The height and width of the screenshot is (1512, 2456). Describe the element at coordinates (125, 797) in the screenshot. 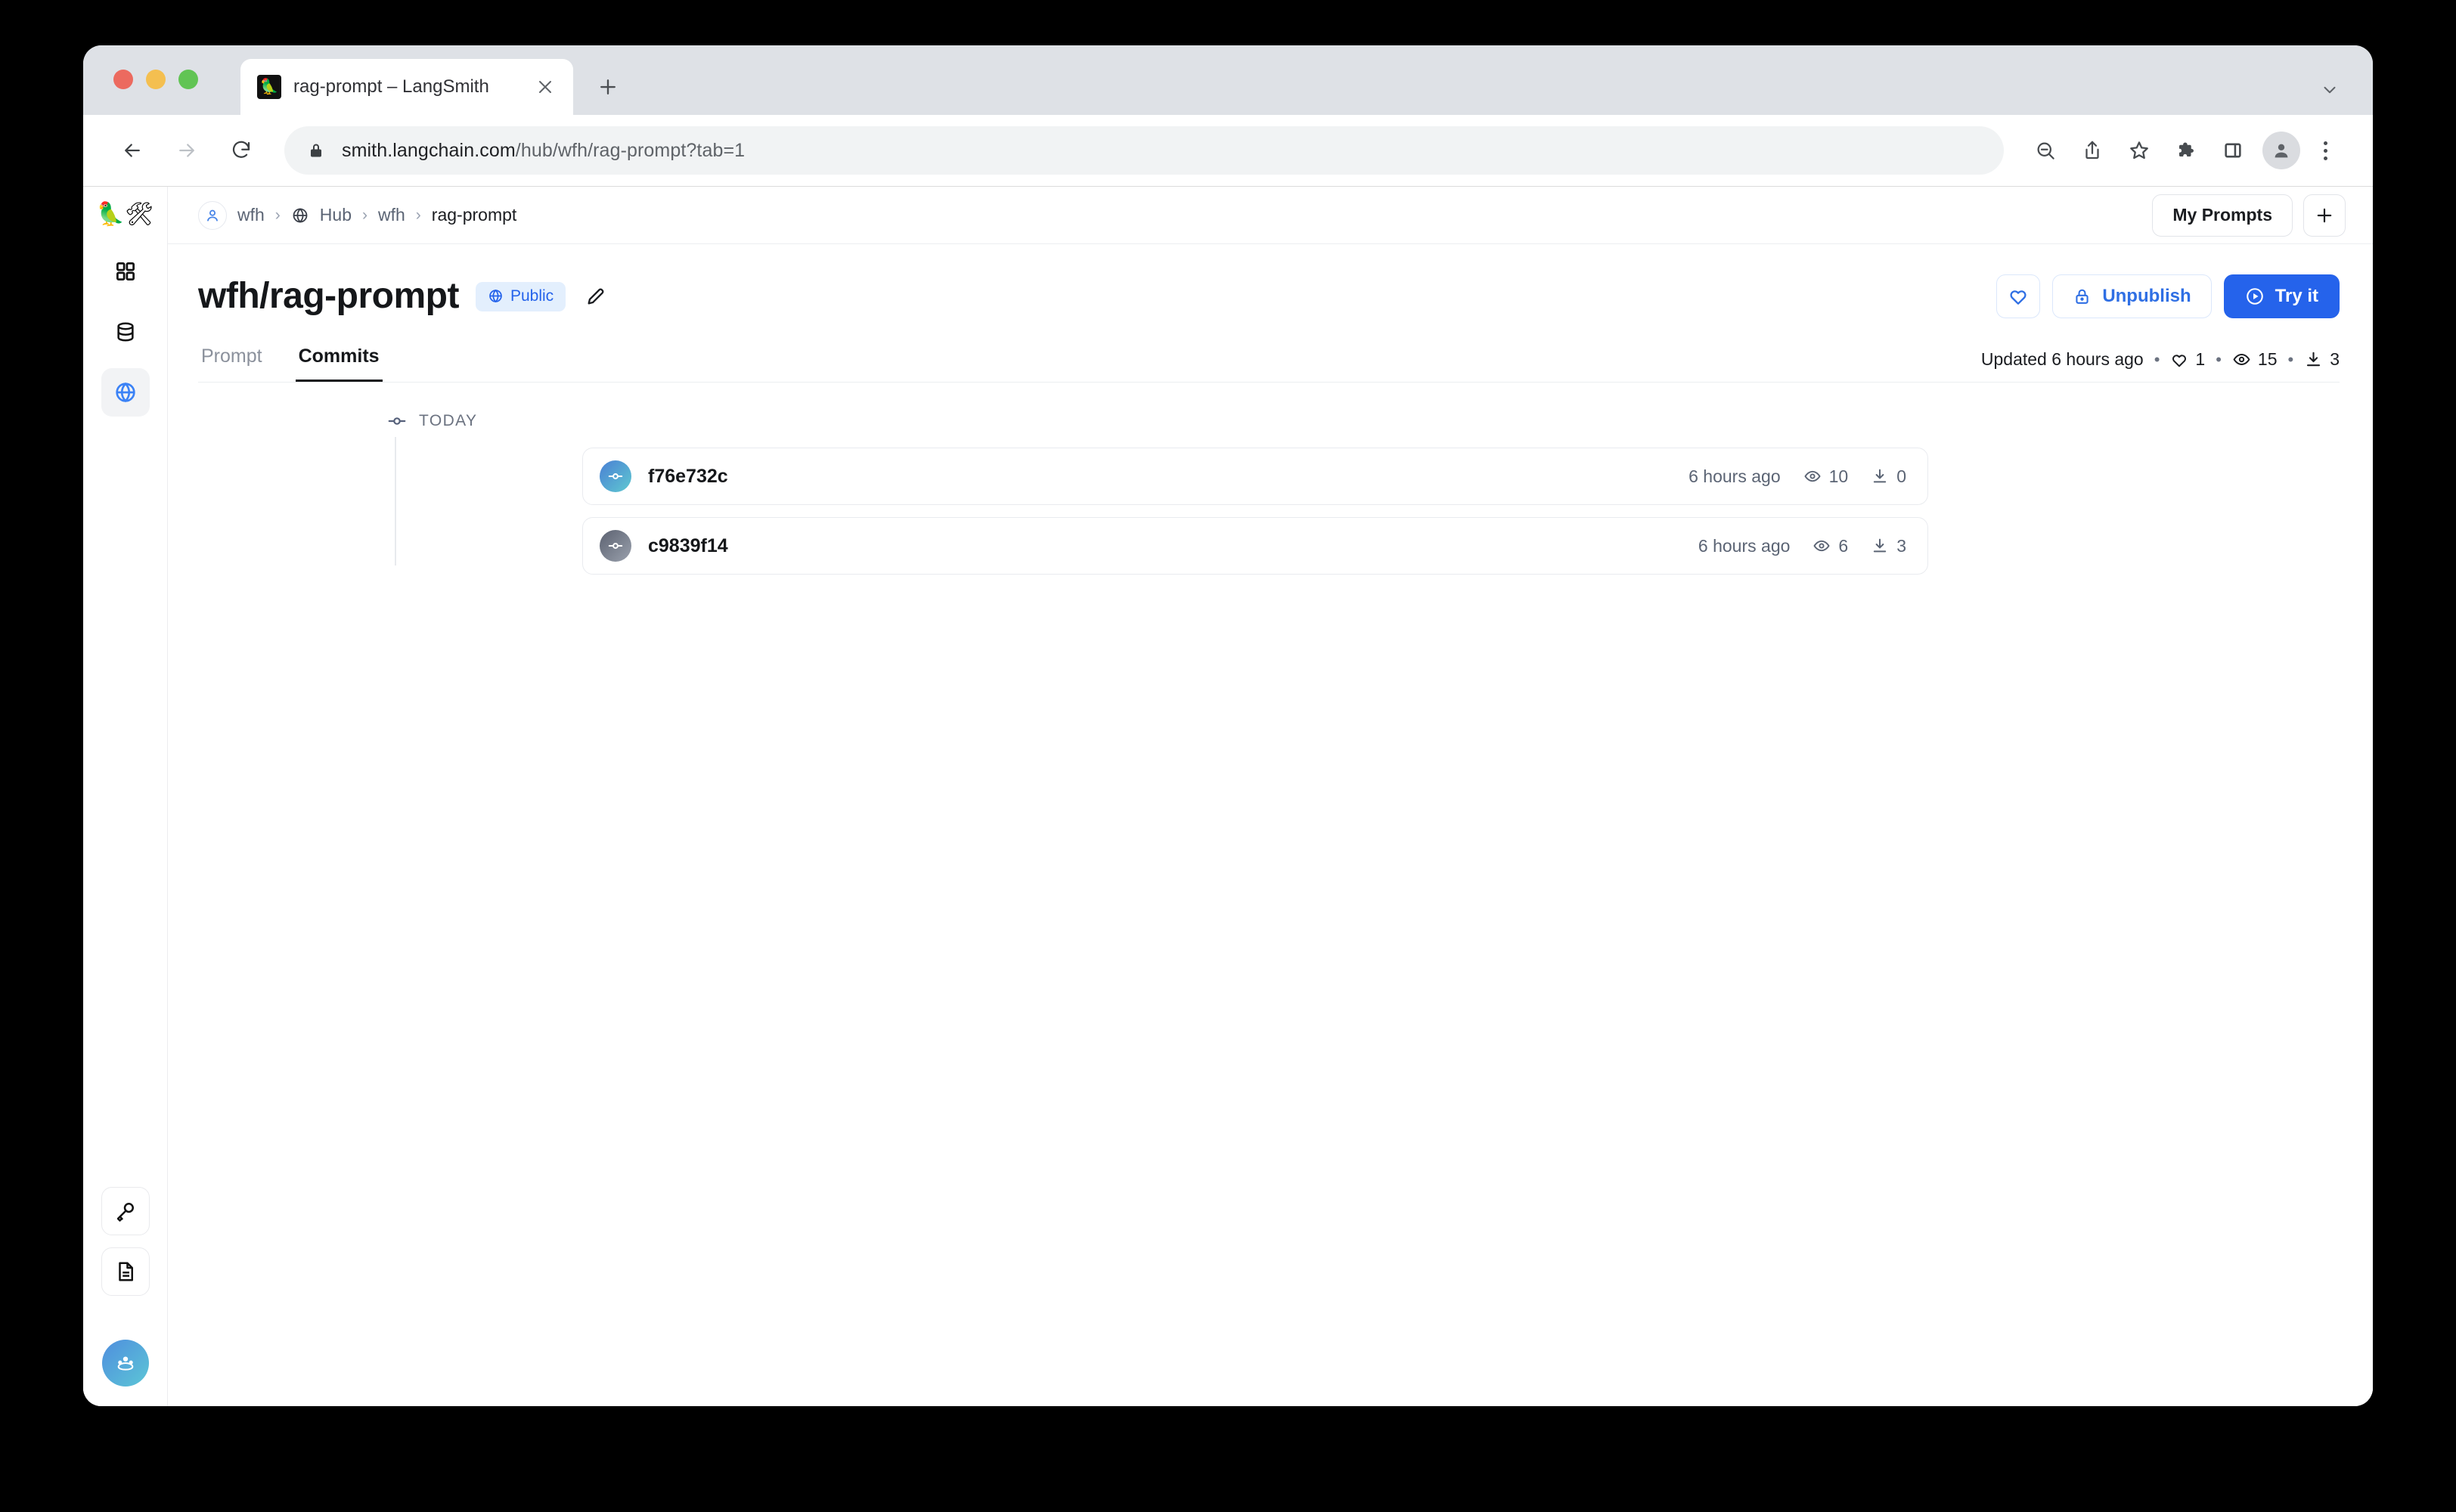

I see `app-sidebar: 🦜🛠` at that location.